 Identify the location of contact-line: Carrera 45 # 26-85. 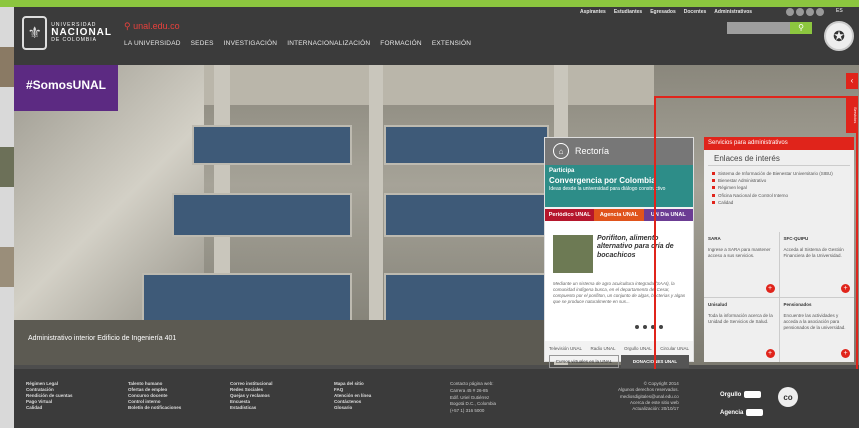
(469, 390).